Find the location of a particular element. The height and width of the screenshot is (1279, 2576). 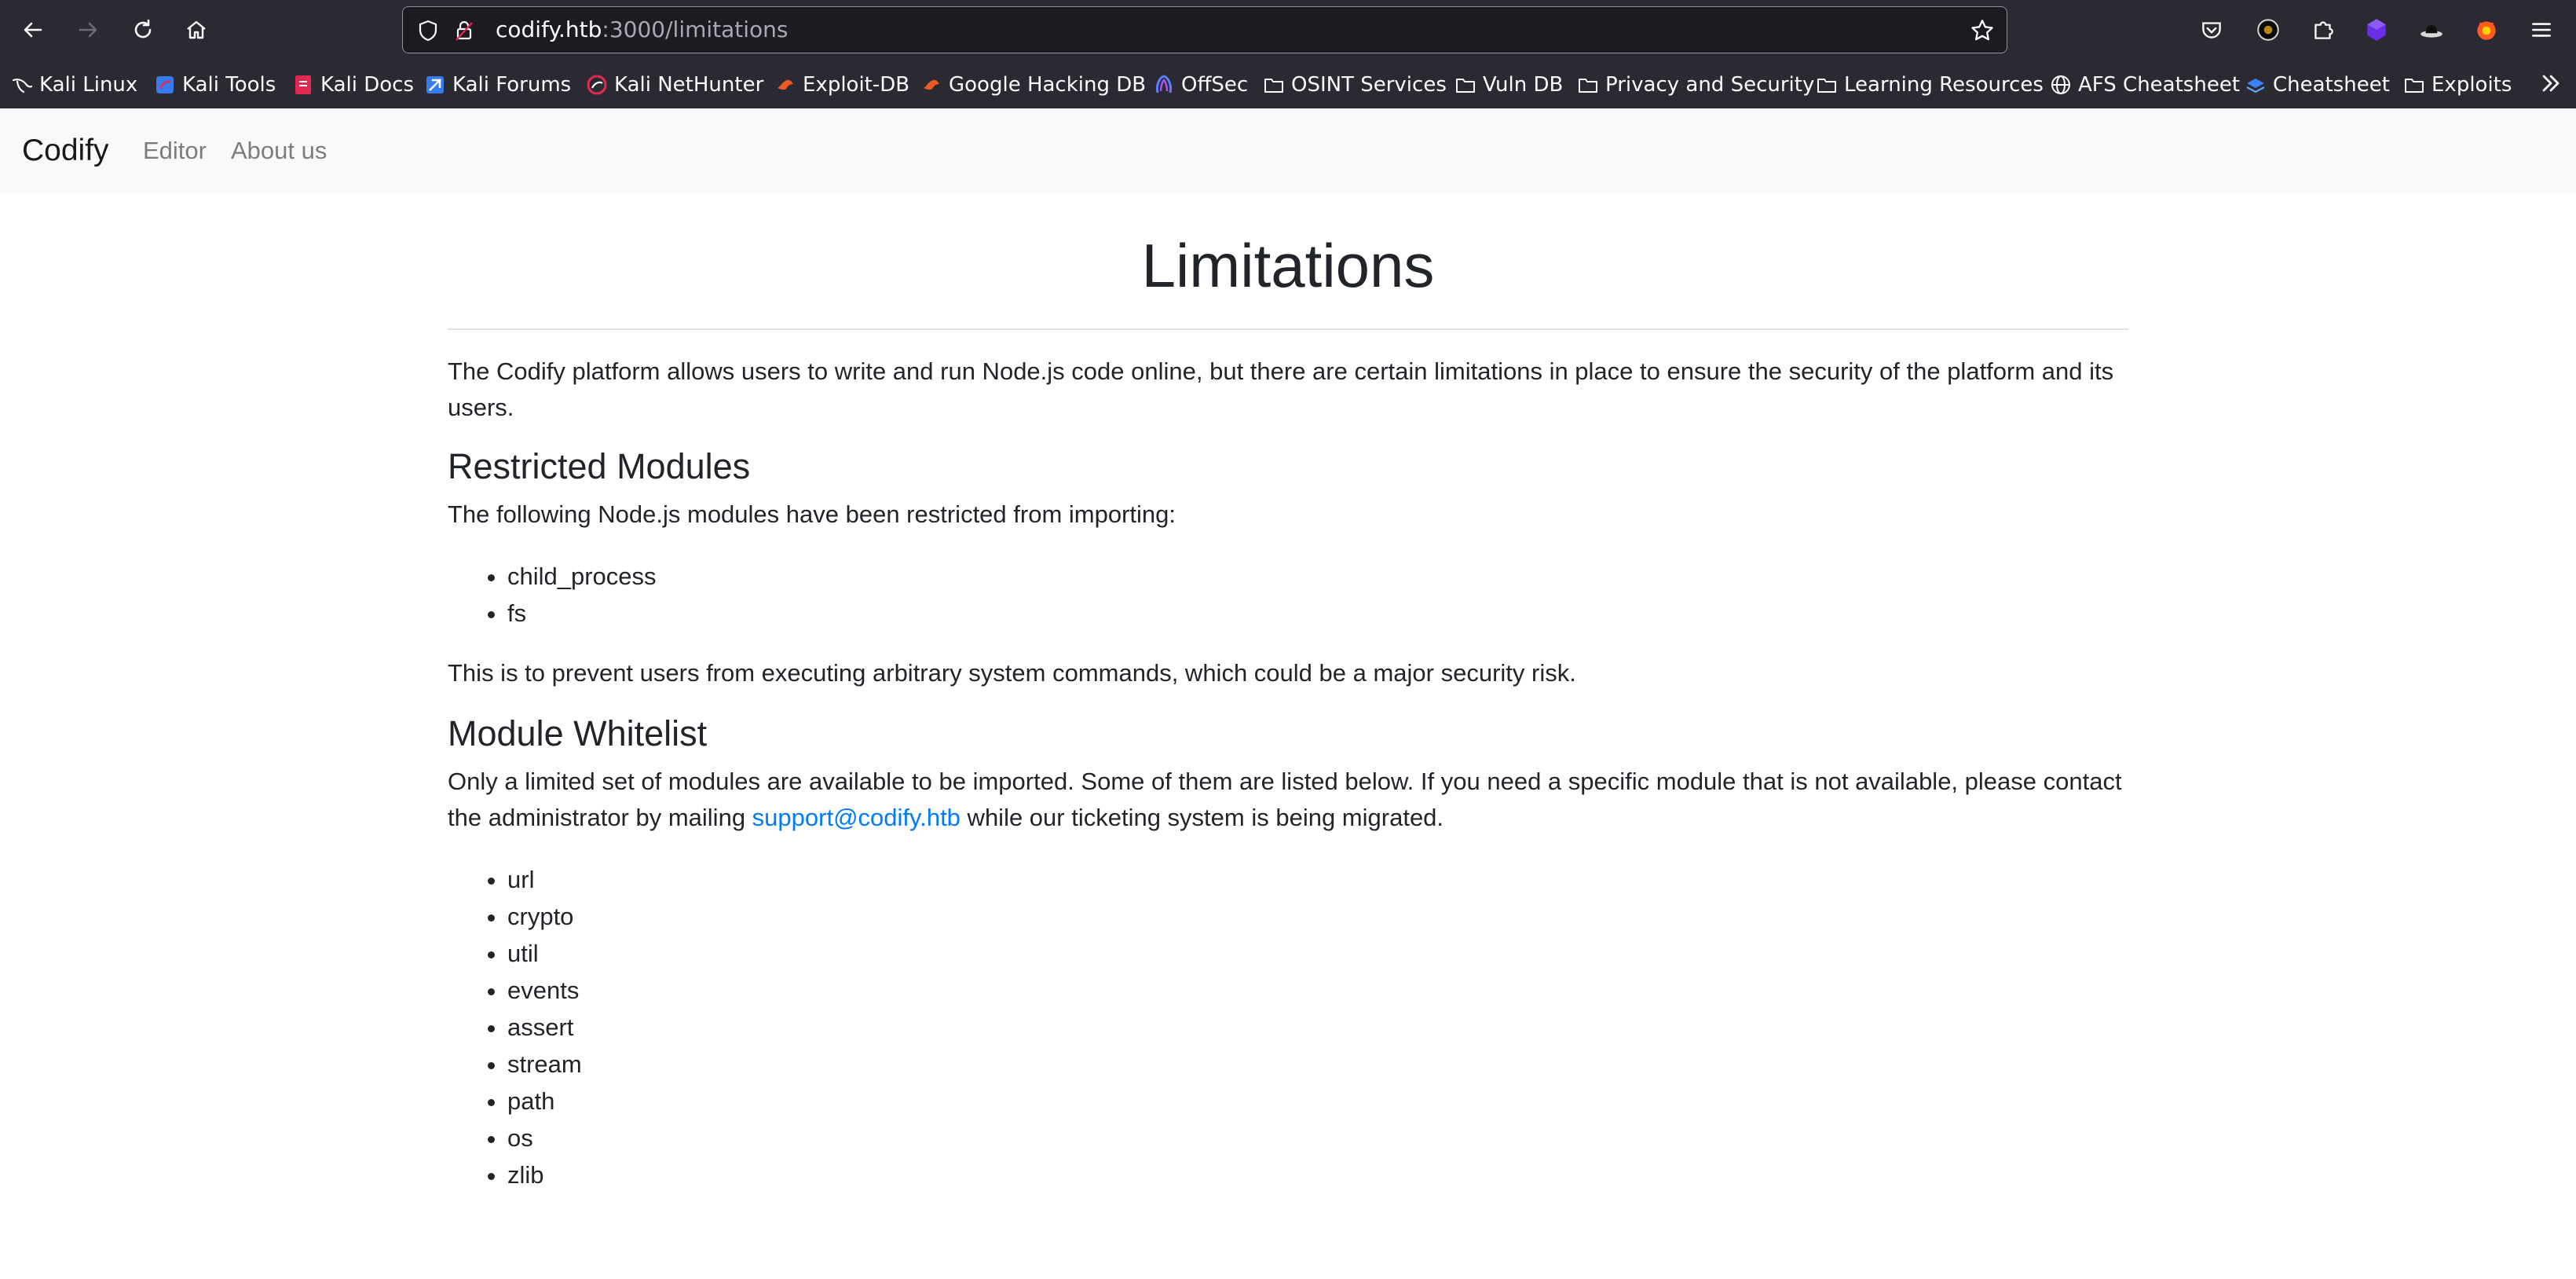

bookmark-label: Kali Linux is located at coordinates (89, 85).